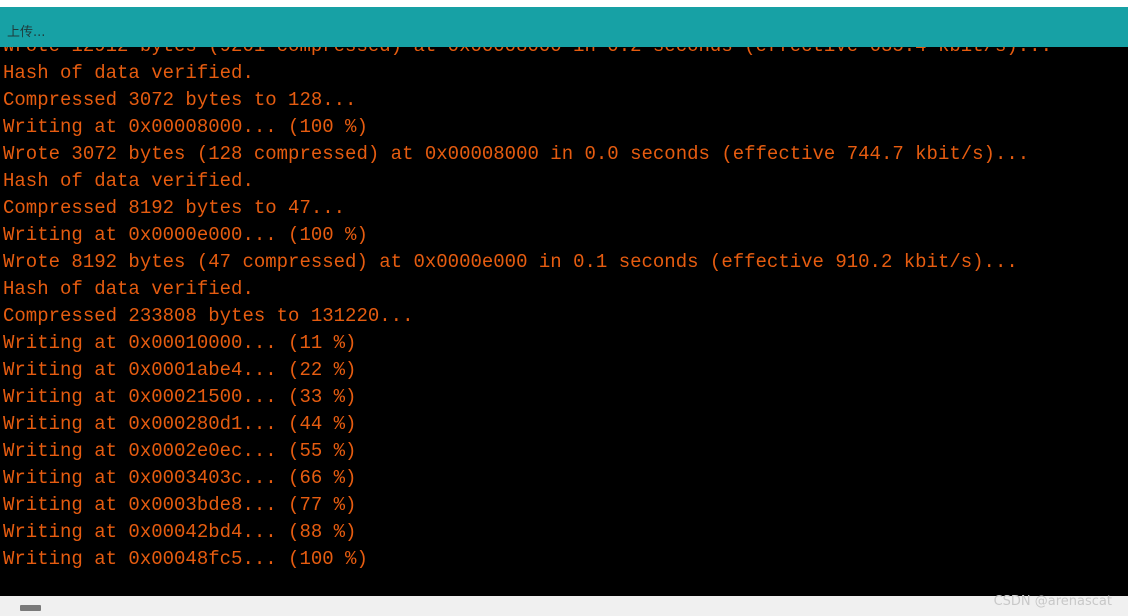 The image size is (1128, 616). I want to click on console-line: Writing at 0x0000e000... (100 %), so click(185, 235).